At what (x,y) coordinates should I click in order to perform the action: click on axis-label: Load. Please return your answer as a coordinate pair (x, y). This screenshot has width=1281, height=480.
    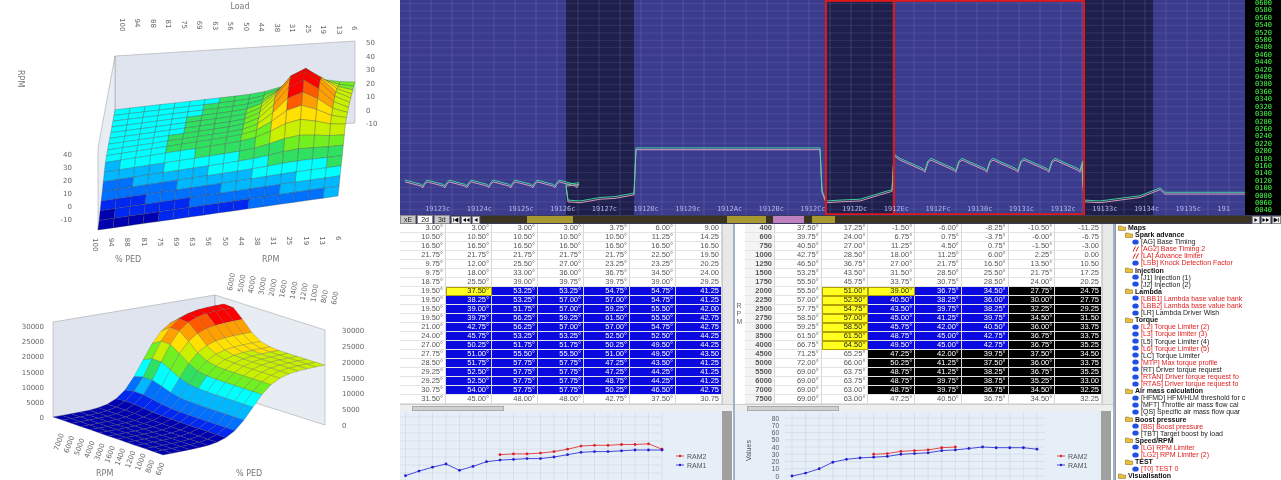
    Looking at the image, I should click on (240, 6).